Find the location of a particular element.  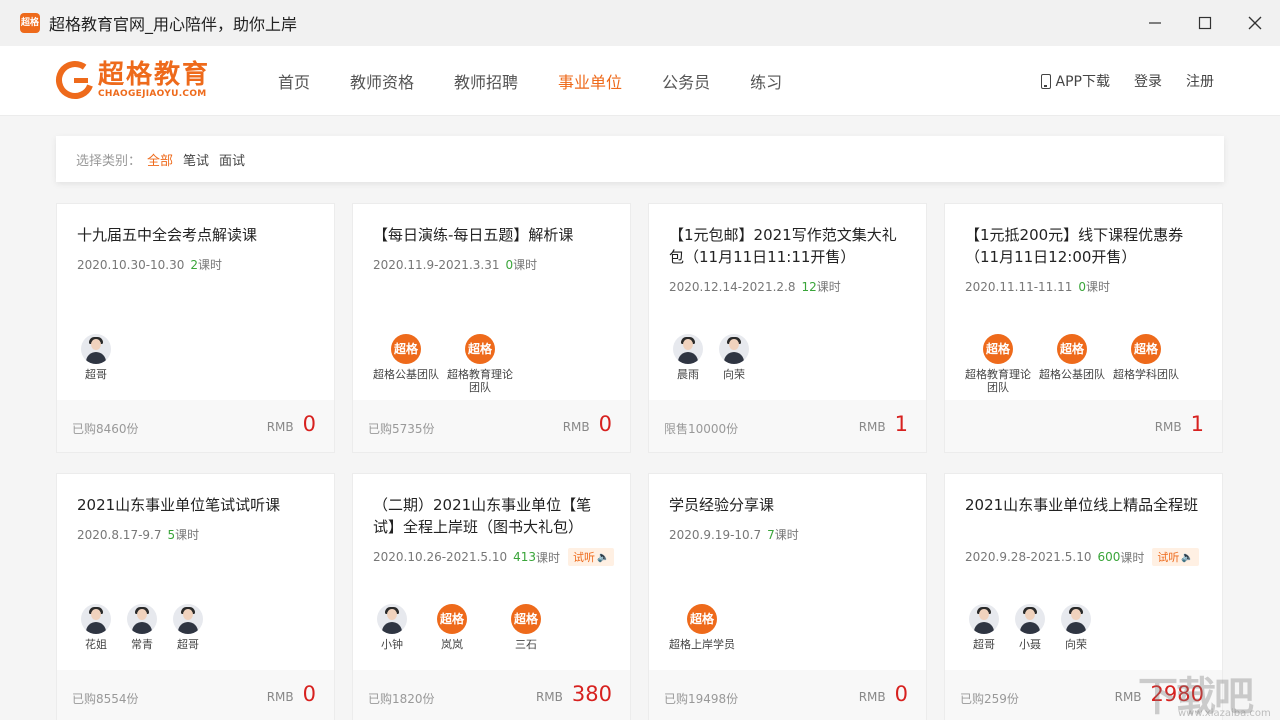

teacher-name: 三石 is located at coordinates (526, 644).